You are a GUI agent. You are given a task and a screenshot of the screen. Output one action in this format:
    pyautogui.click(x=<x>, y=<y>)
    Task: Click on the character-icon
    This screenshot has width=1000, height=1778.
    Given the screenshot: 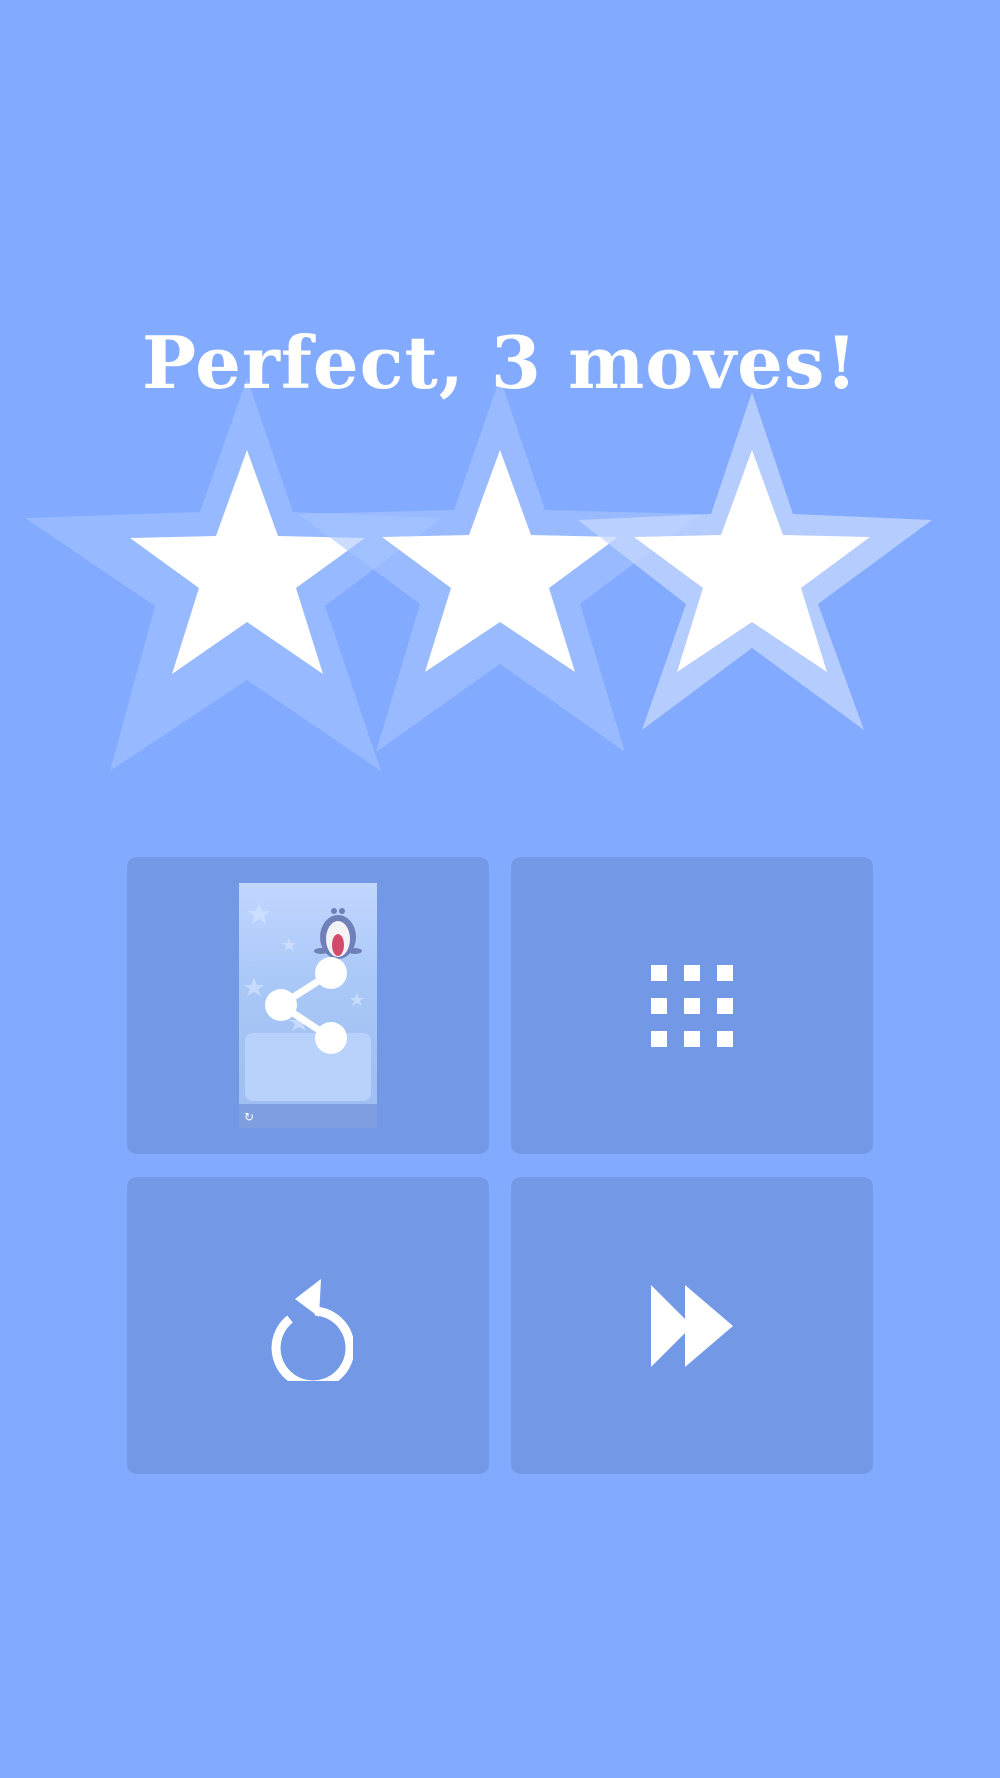 What is the action you would take?
    pyautogui.click(x=338, y=933)
    